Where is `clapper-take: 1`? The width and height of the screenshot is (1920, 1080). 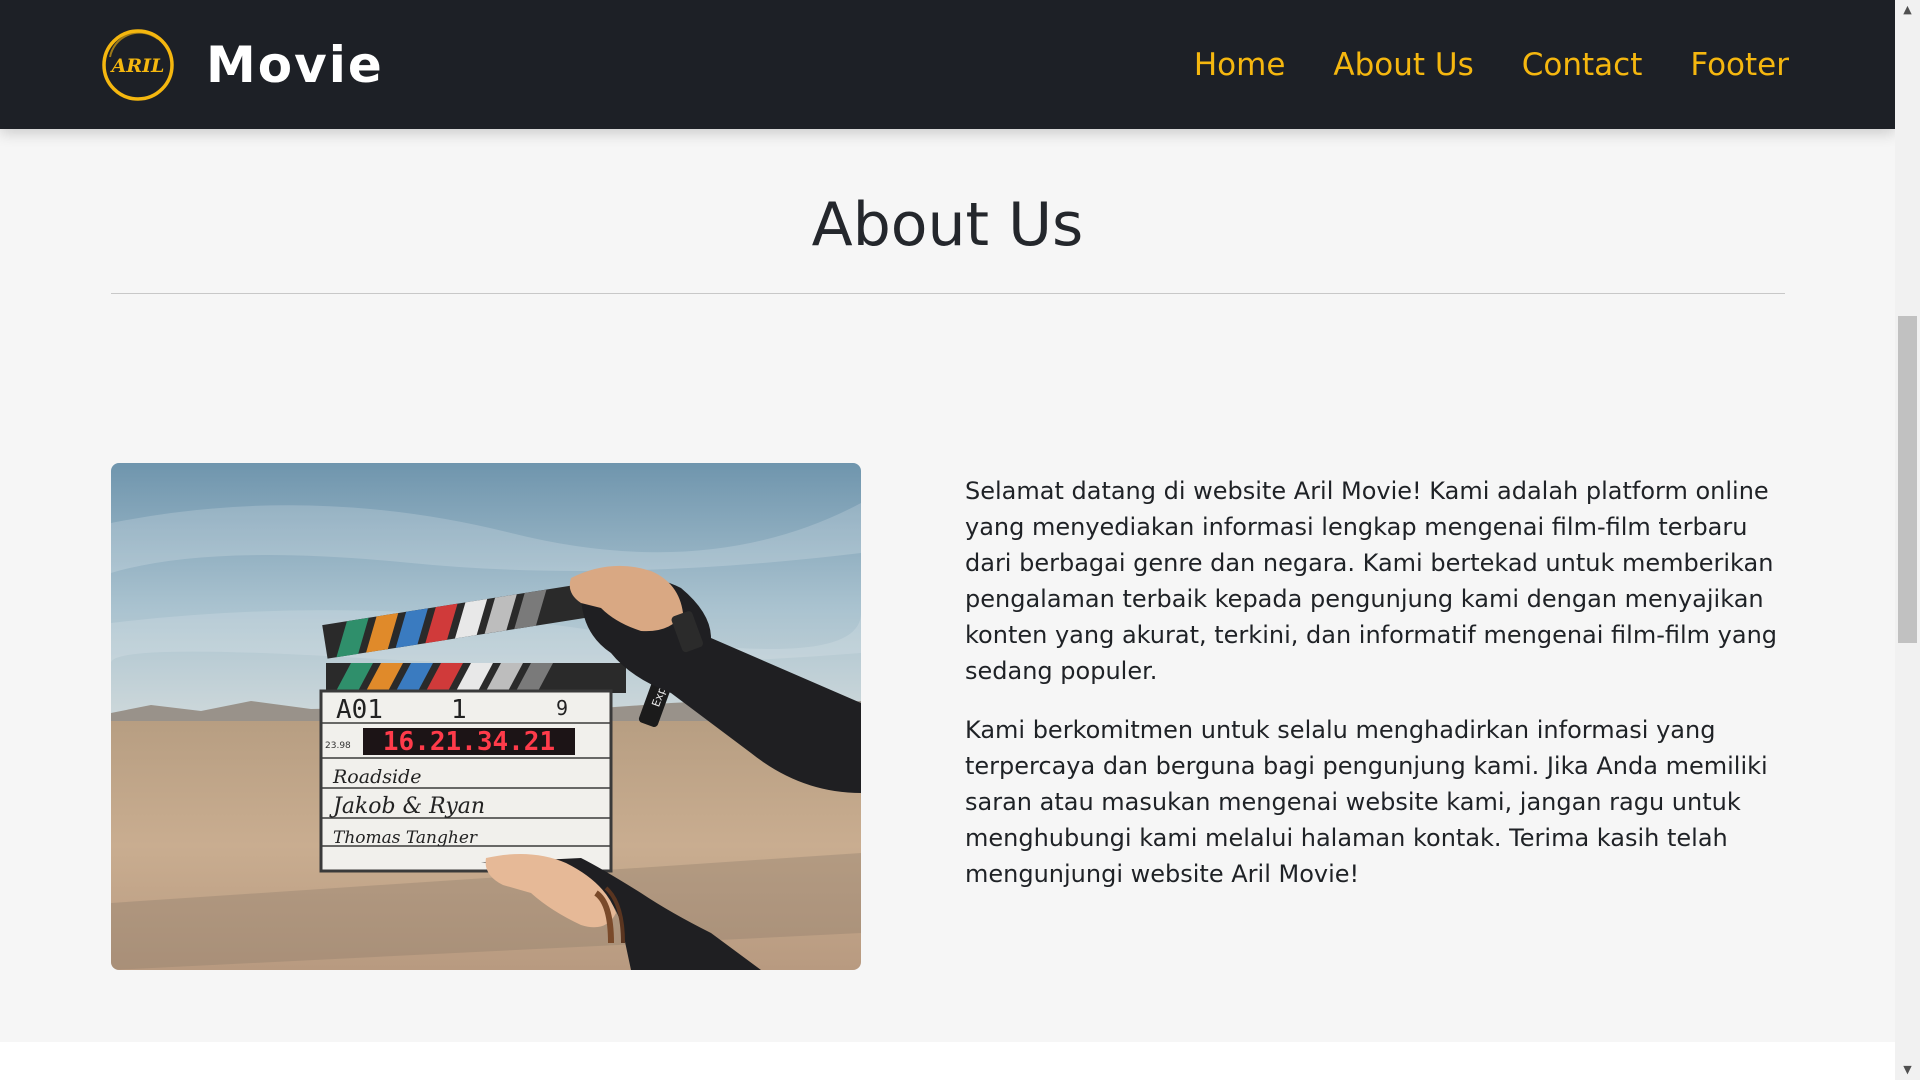 clapper-take: 1 is located at coordinates (459, 710).